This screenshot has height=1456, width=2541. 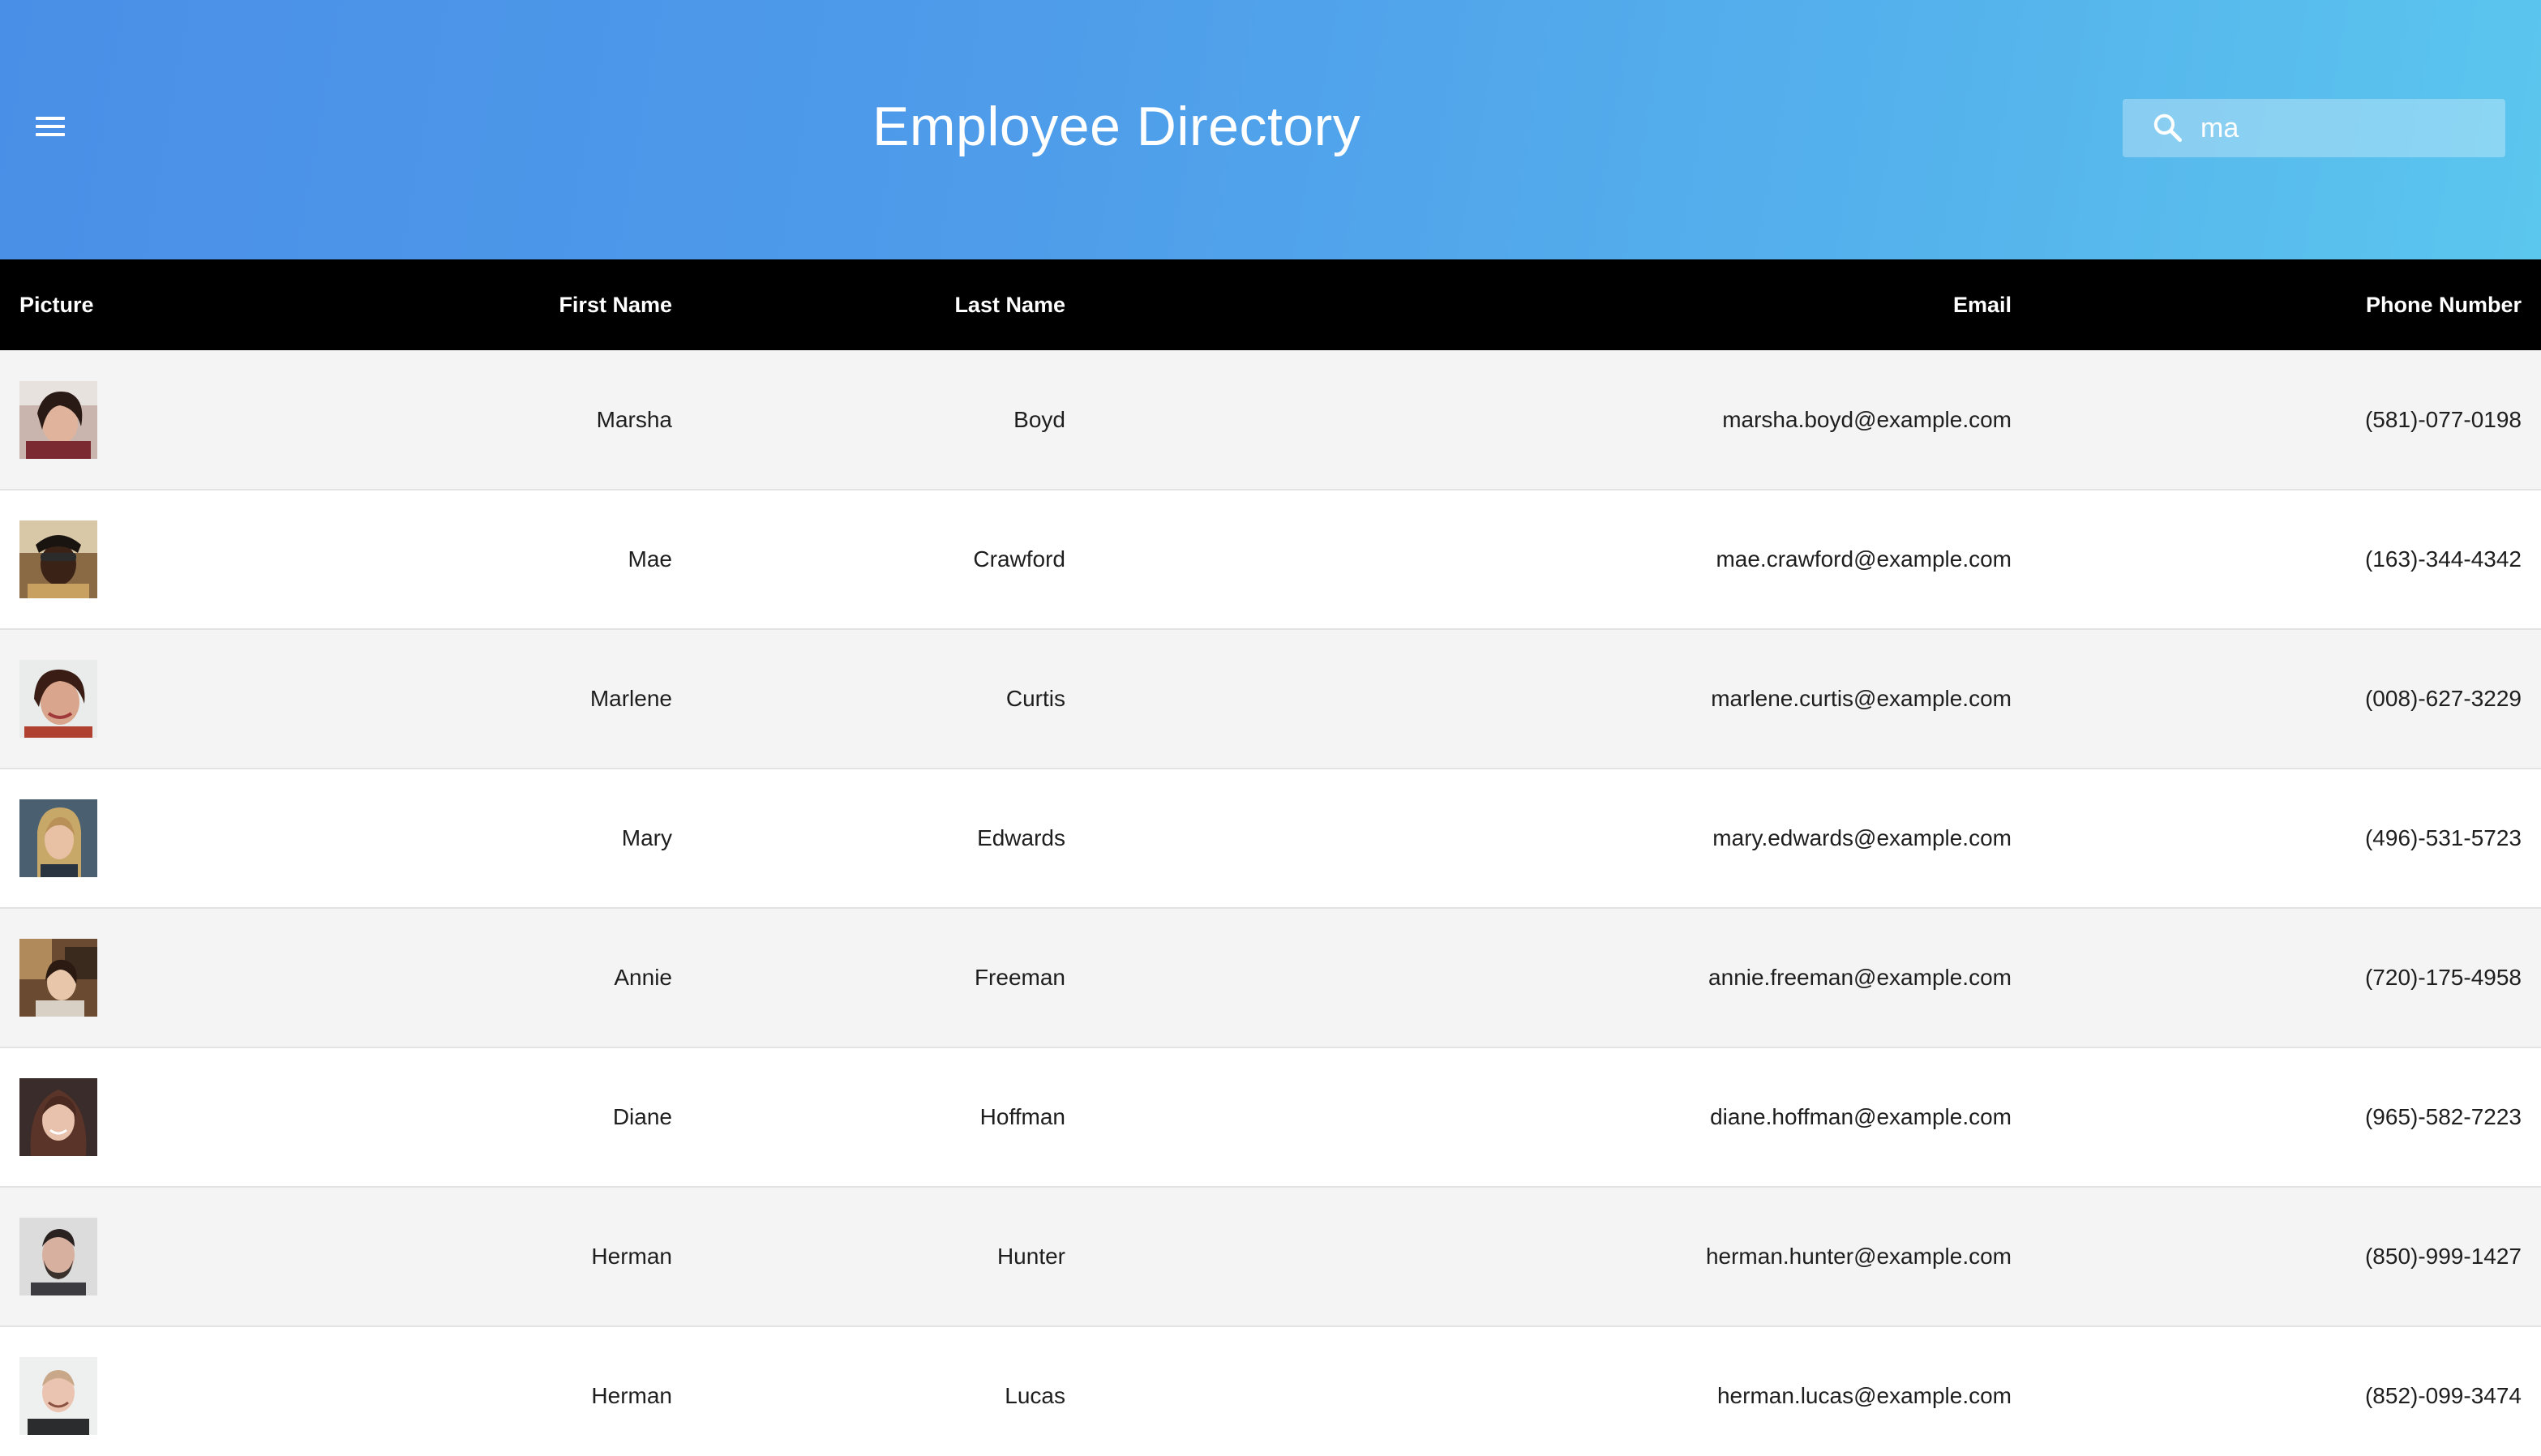 I want to click on column-header-email: Email, so click(x=1558, y=304).